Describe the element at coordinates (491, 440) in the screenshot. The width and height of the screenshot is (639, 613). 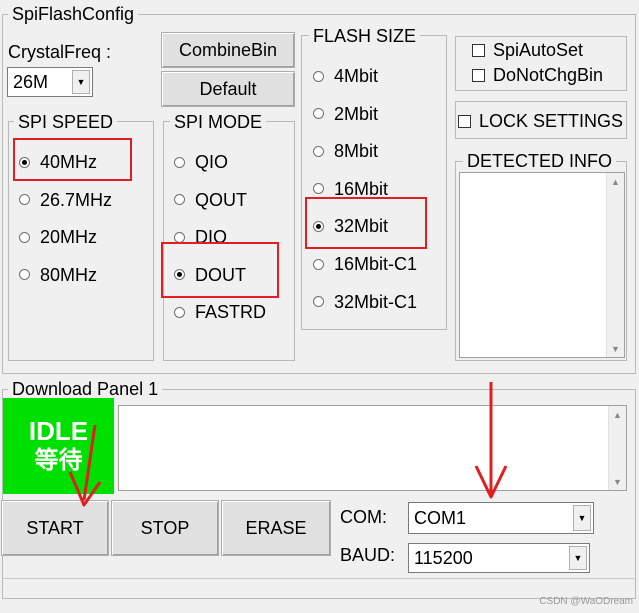
I see `arrow-to-com-icon` at that location.